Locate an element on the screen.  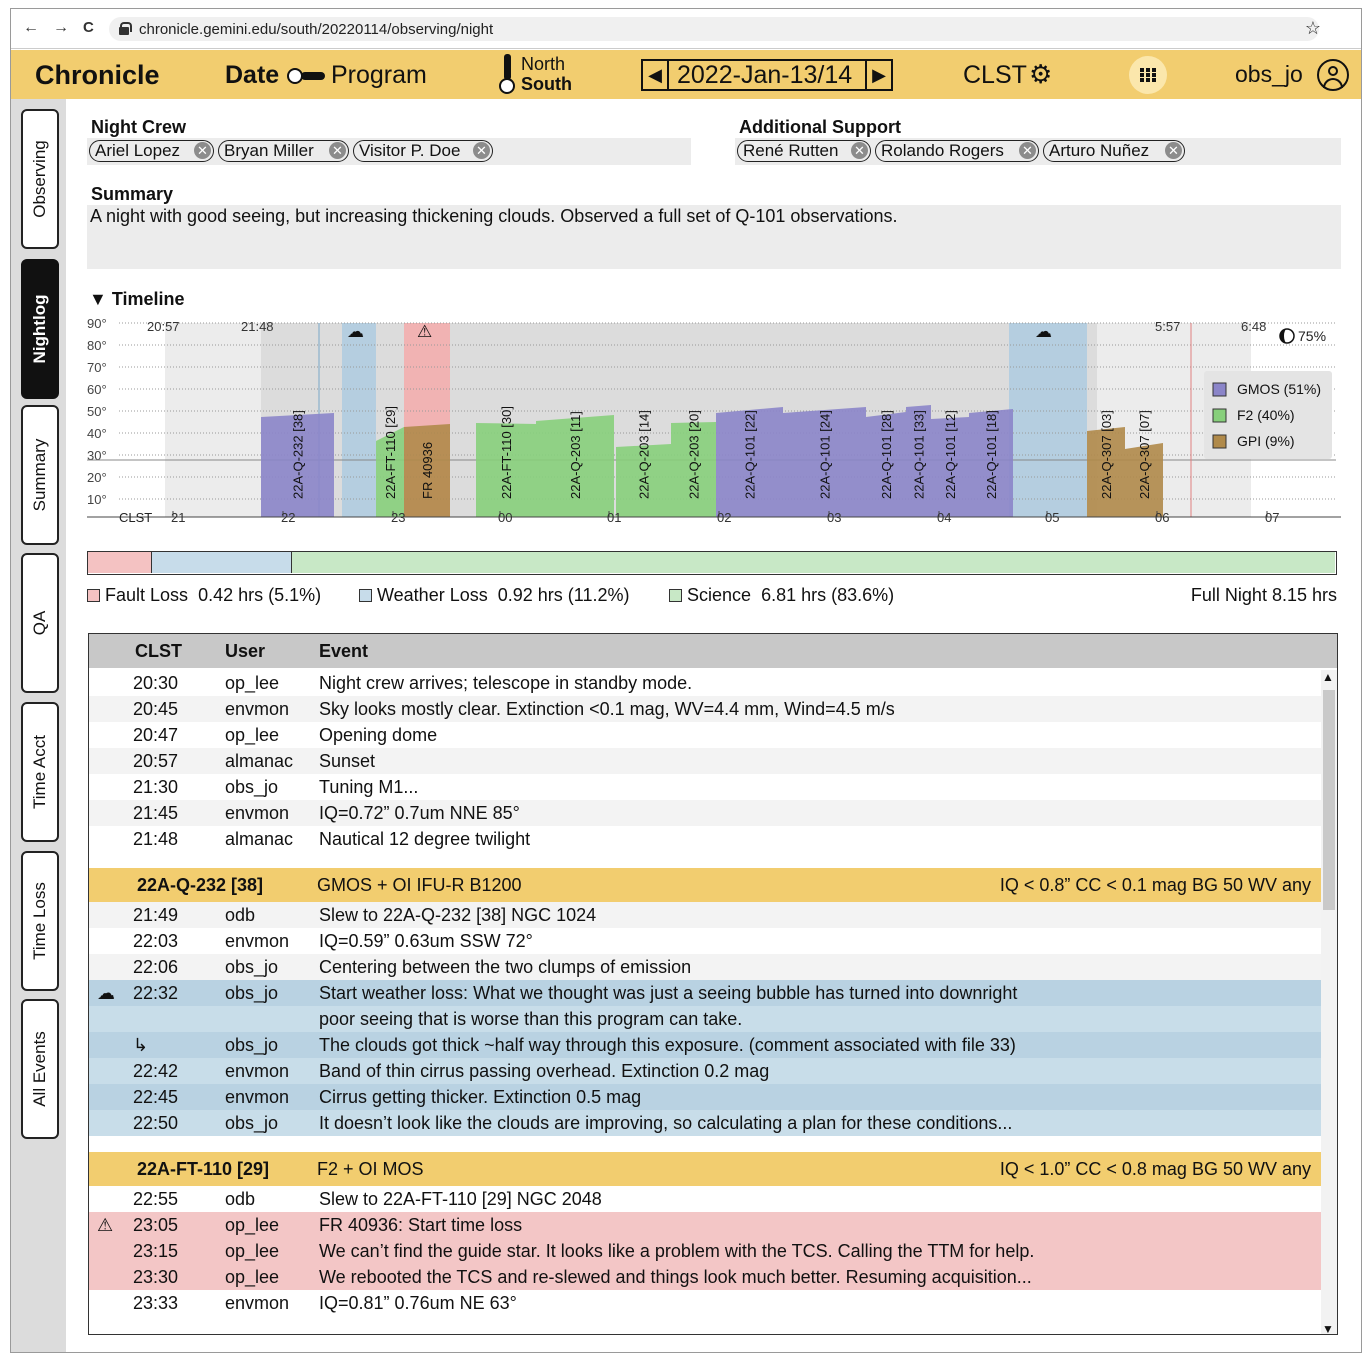
crew-chip: Visitor P. Doe ✕ is located at coordinates (423, 151).